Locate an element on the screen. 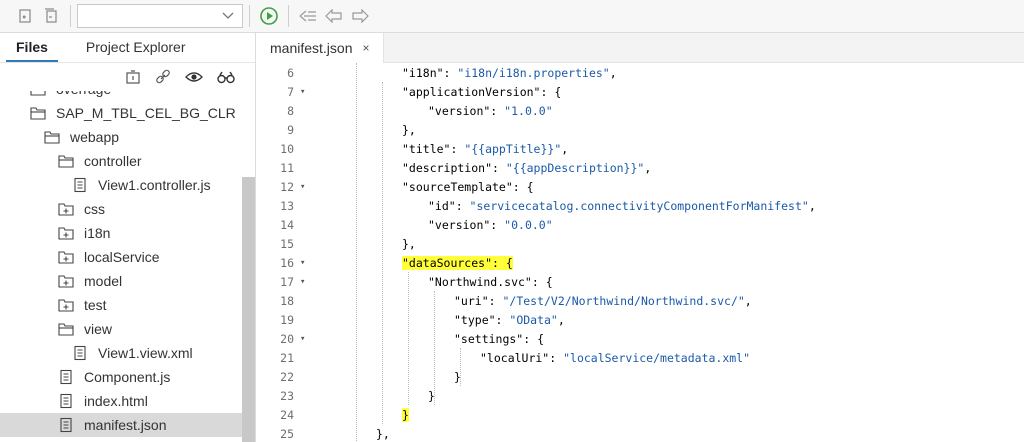  panel-tools is located at coordinates (127, 77).